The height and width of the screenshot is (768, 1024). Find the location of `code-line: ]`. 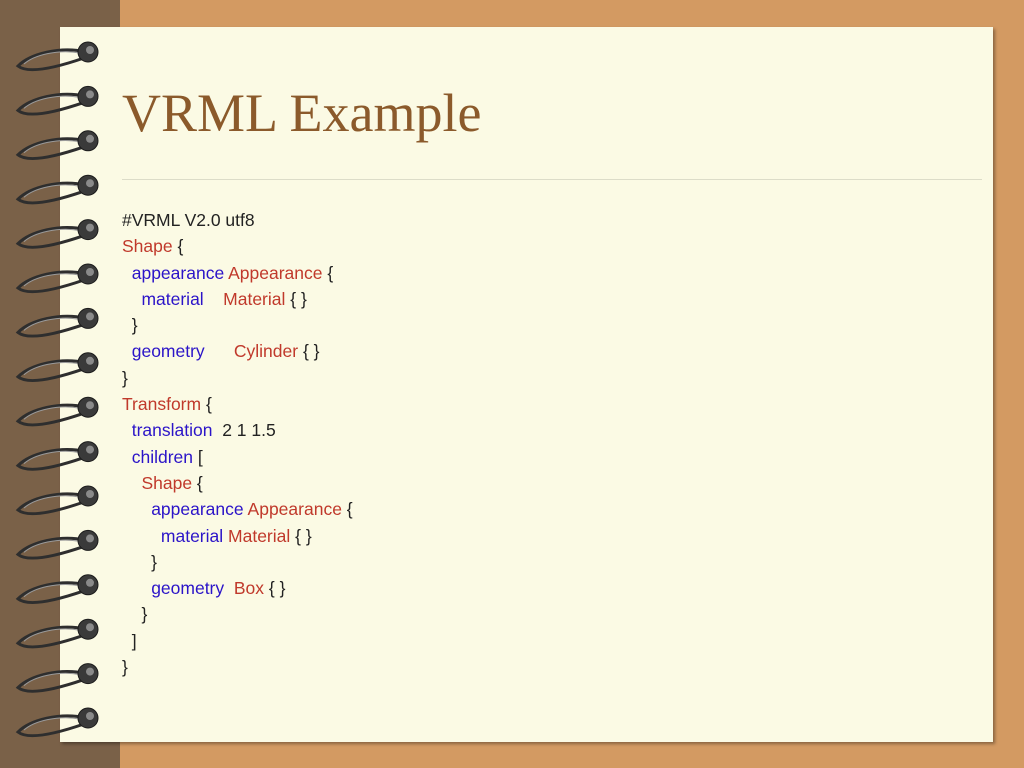

code-line: ] is located at coordinates (237, 641).